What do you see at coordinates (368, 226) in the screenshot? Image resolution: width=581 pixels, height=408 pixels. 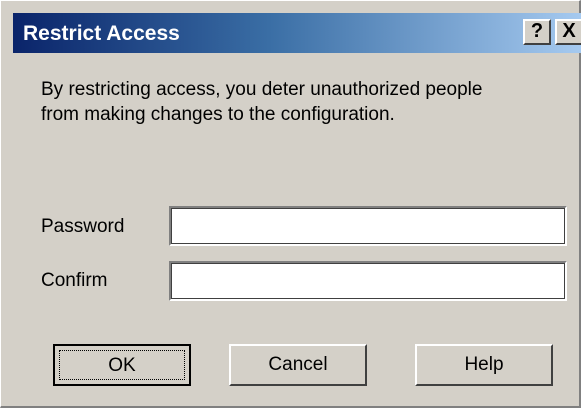 I see `password-input` at bounding box center [368, 226].